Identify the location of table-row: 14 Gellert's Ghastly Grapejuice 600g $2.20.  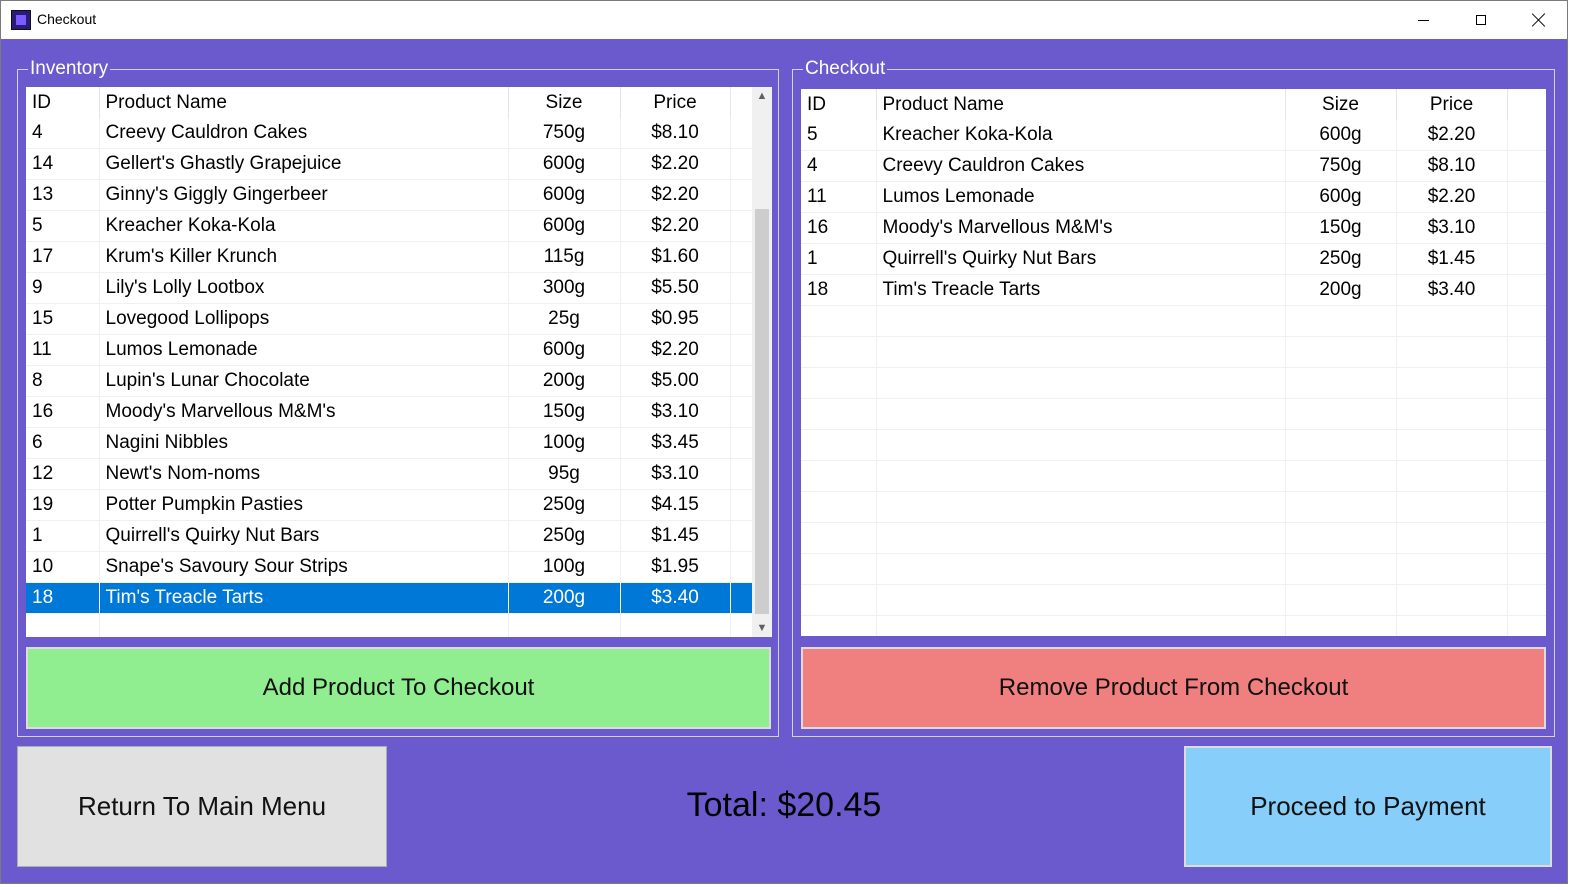
(389, 164).